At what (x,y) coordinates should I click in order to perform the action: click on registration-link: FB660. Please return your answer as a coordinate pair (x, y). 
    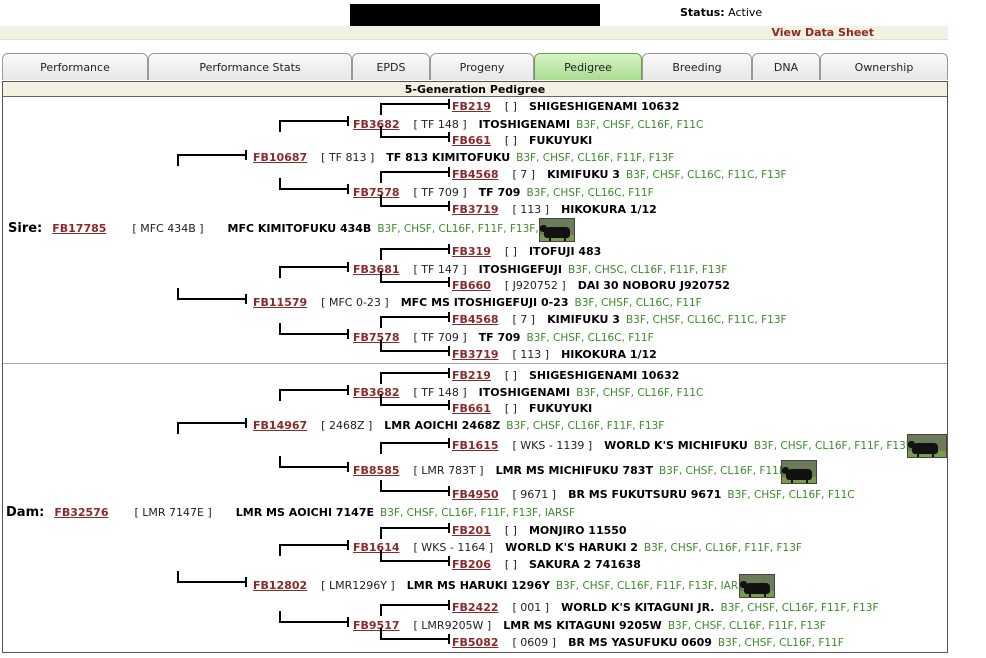
    Looking at the image, I should click on (471, 285).